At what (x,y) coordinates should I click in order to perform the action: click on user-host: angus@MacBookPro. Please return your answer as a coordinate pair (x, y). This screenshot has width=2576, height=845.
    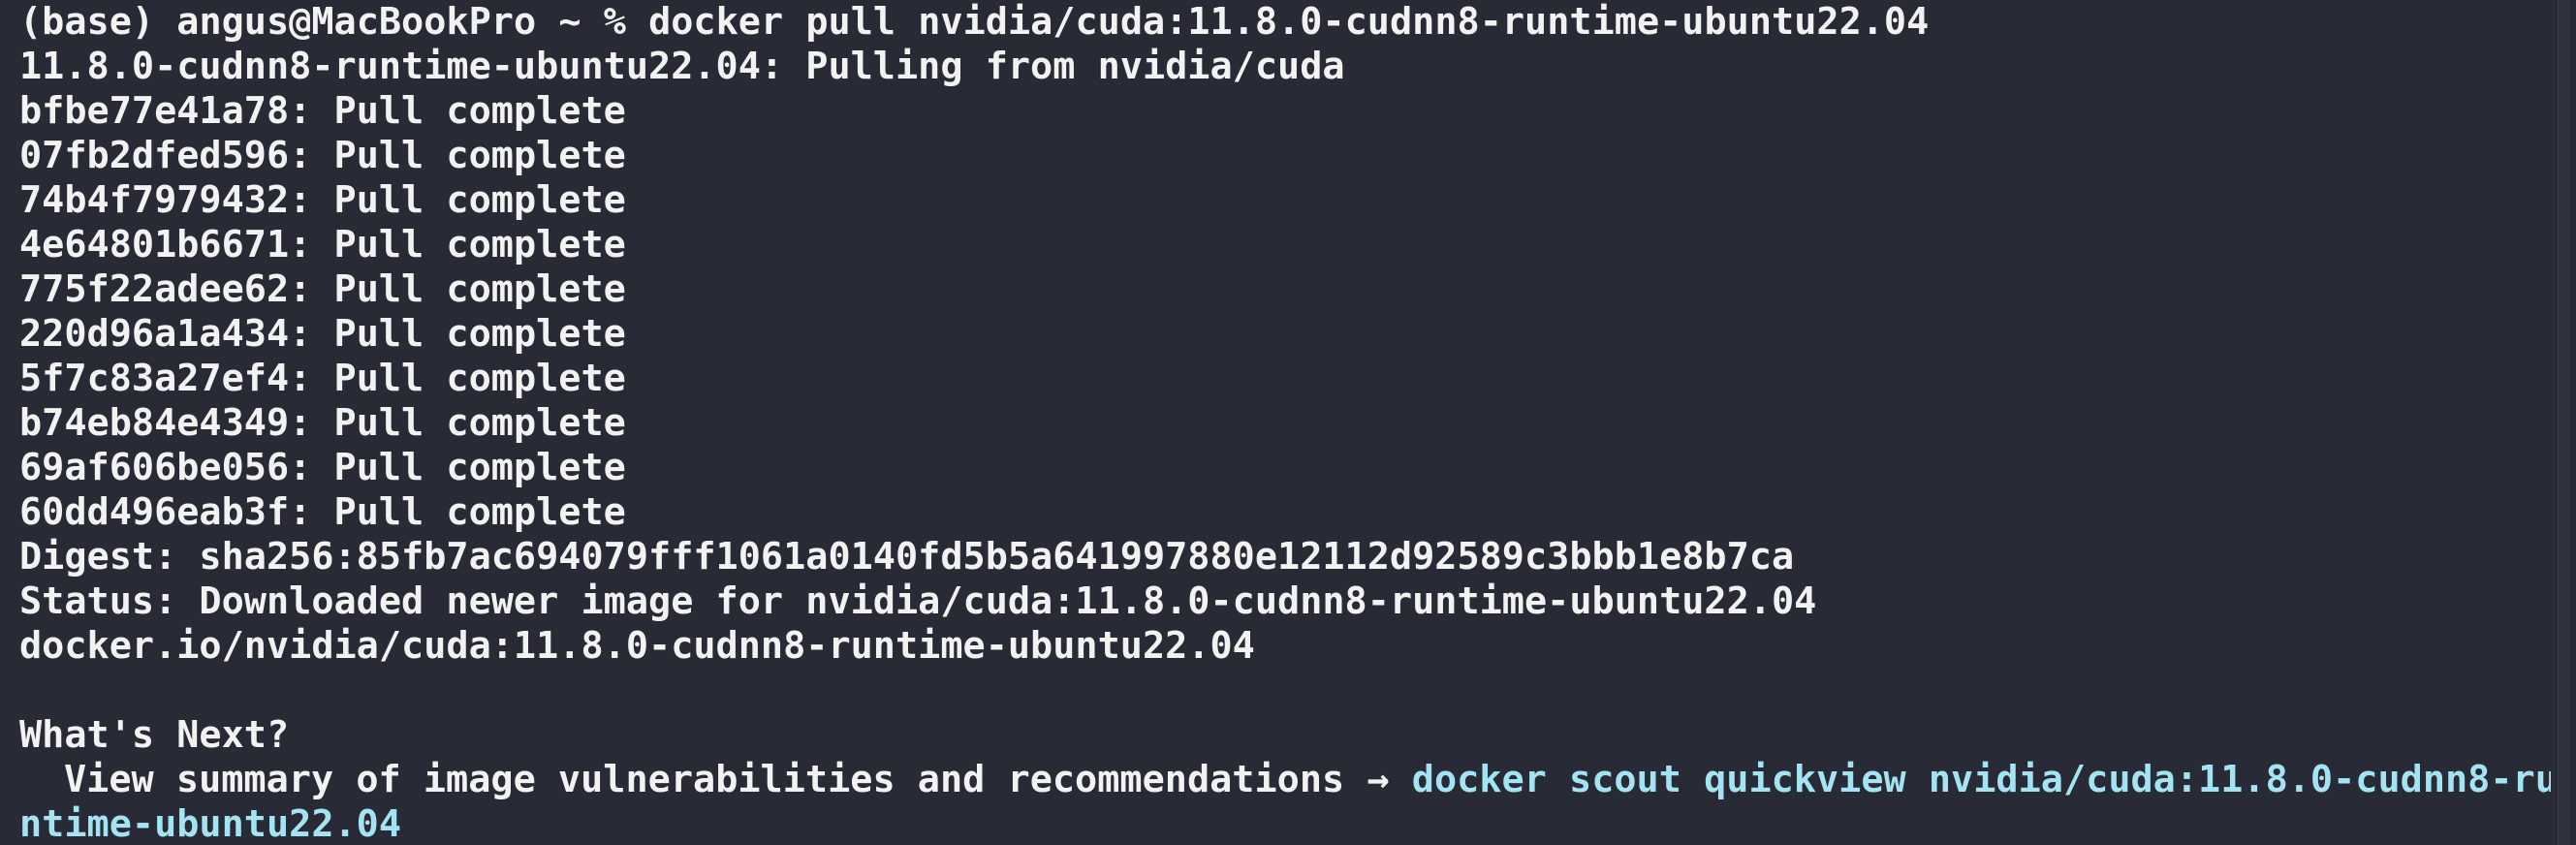
    Looking at the image, I should click on (356, 22).